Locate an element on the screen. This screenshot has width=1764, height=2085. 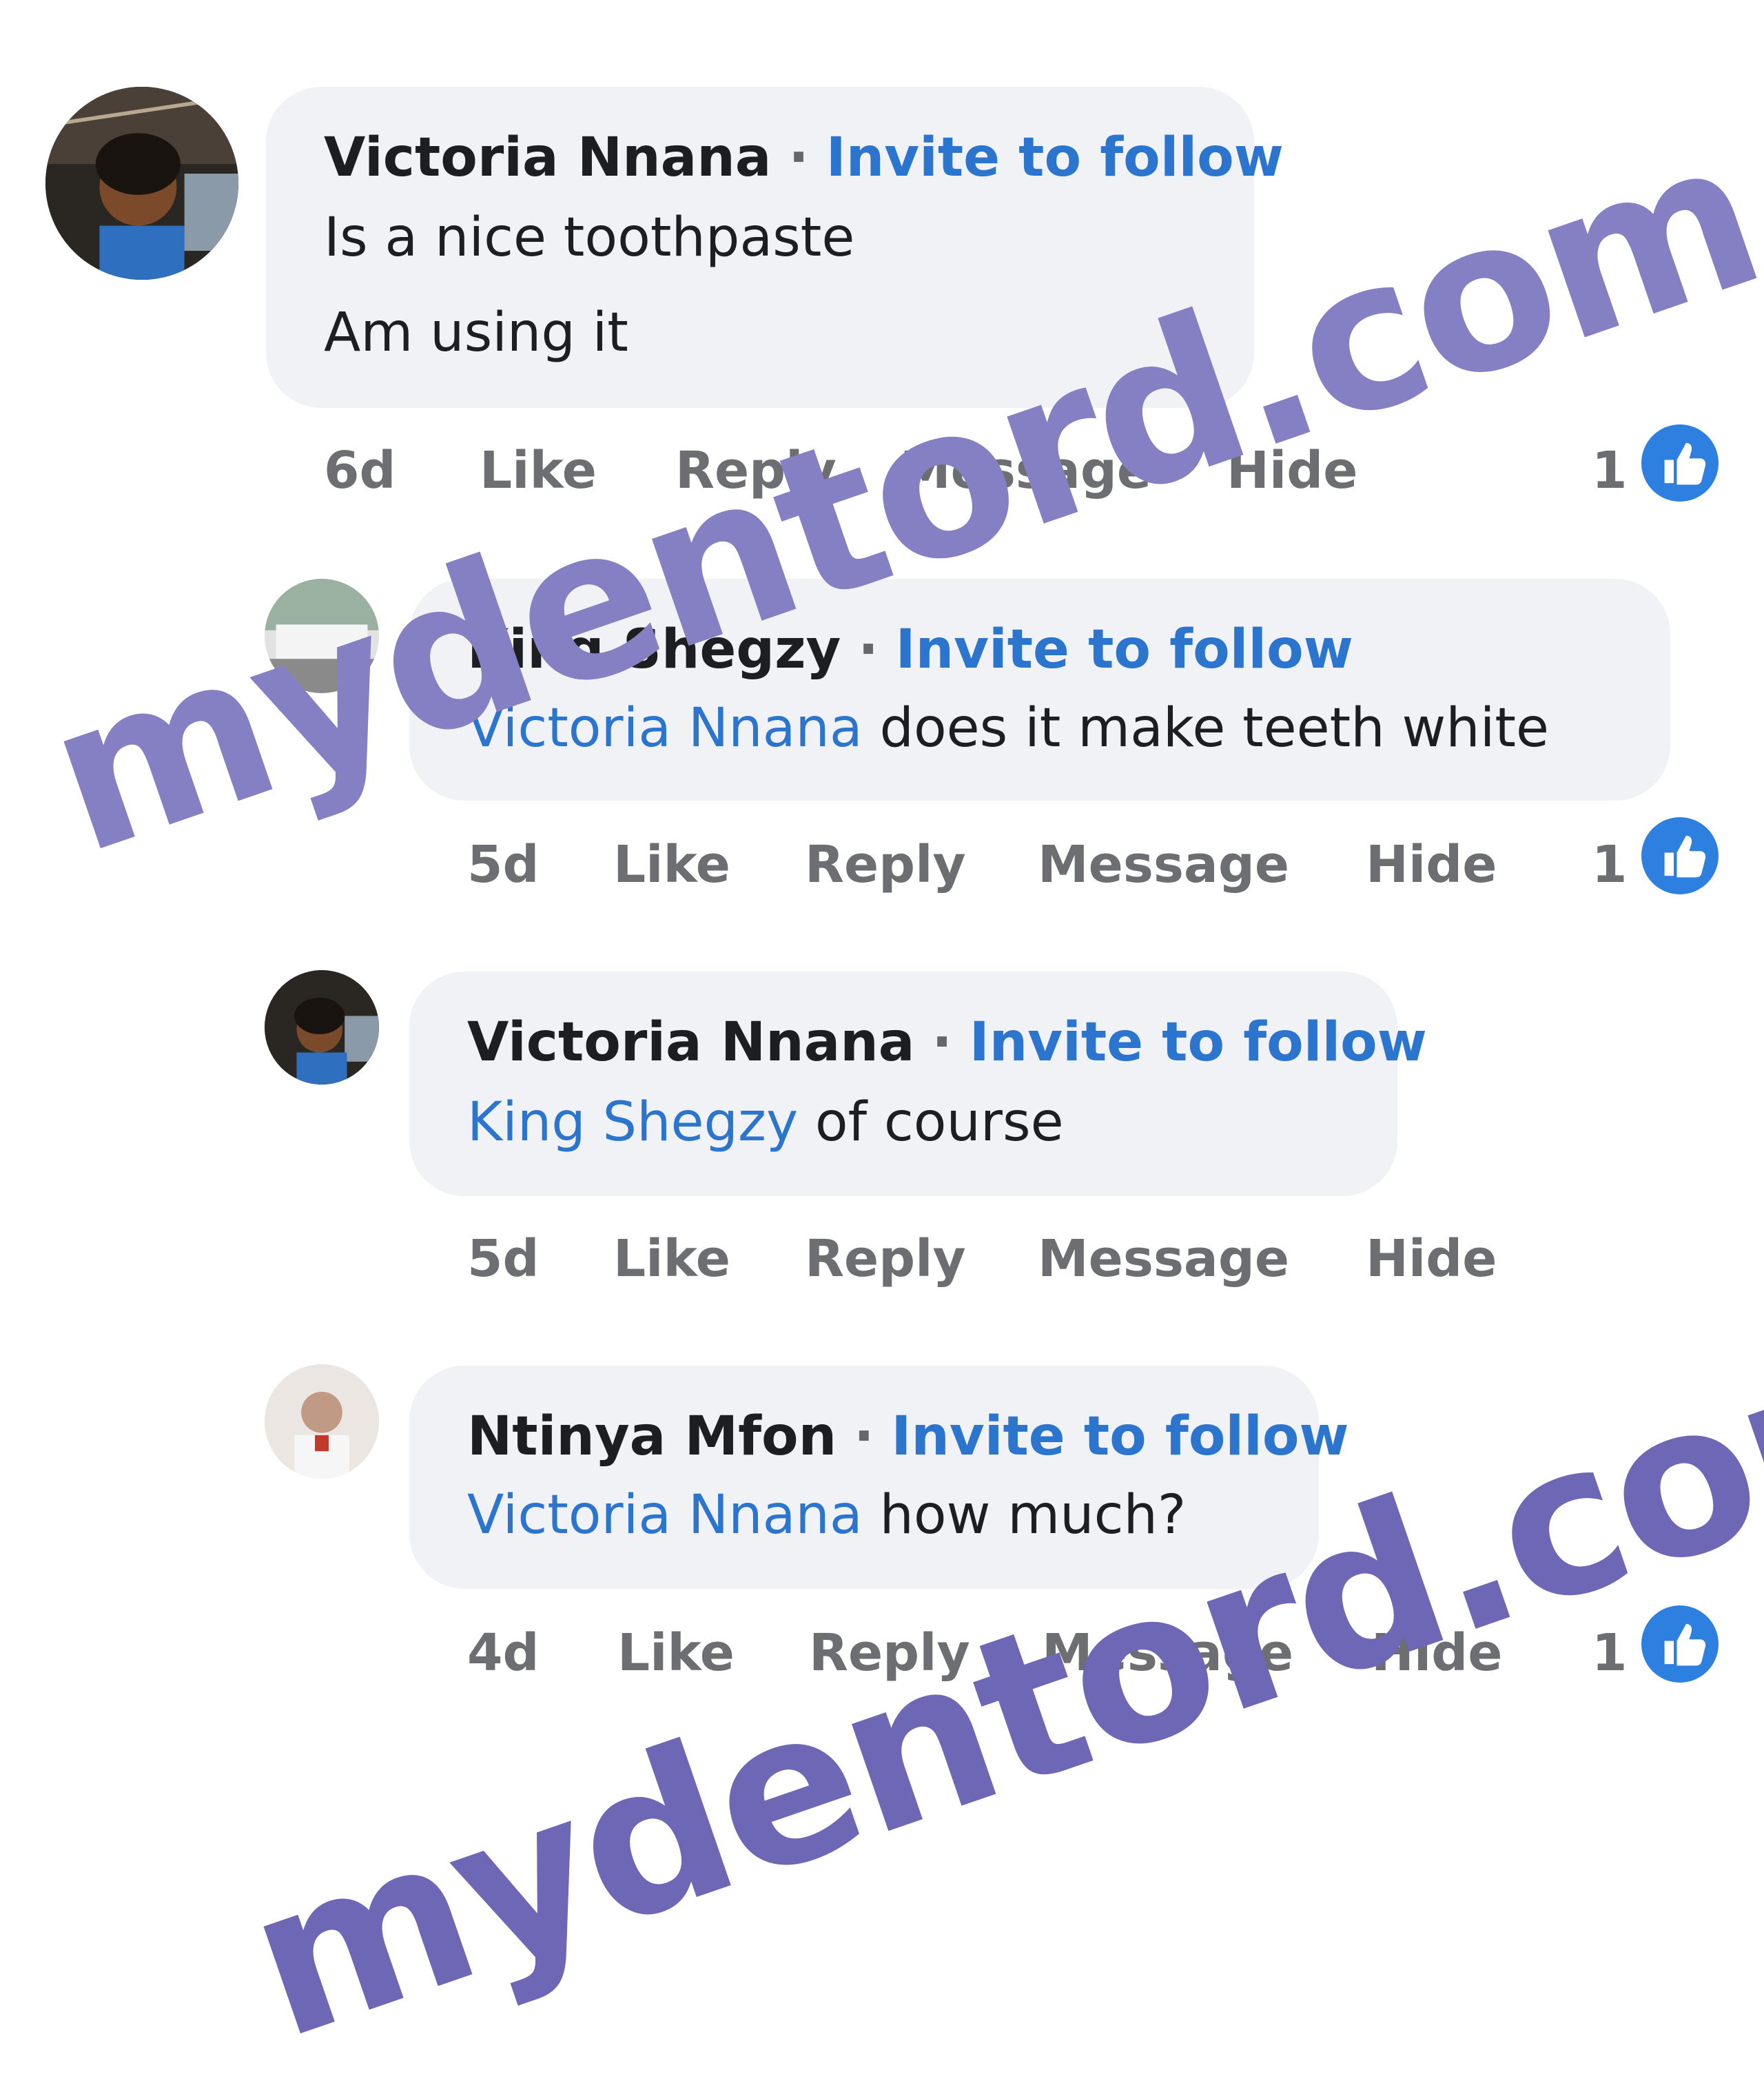
mention-link: King Shegzy is located at coordinates (632, 1122).